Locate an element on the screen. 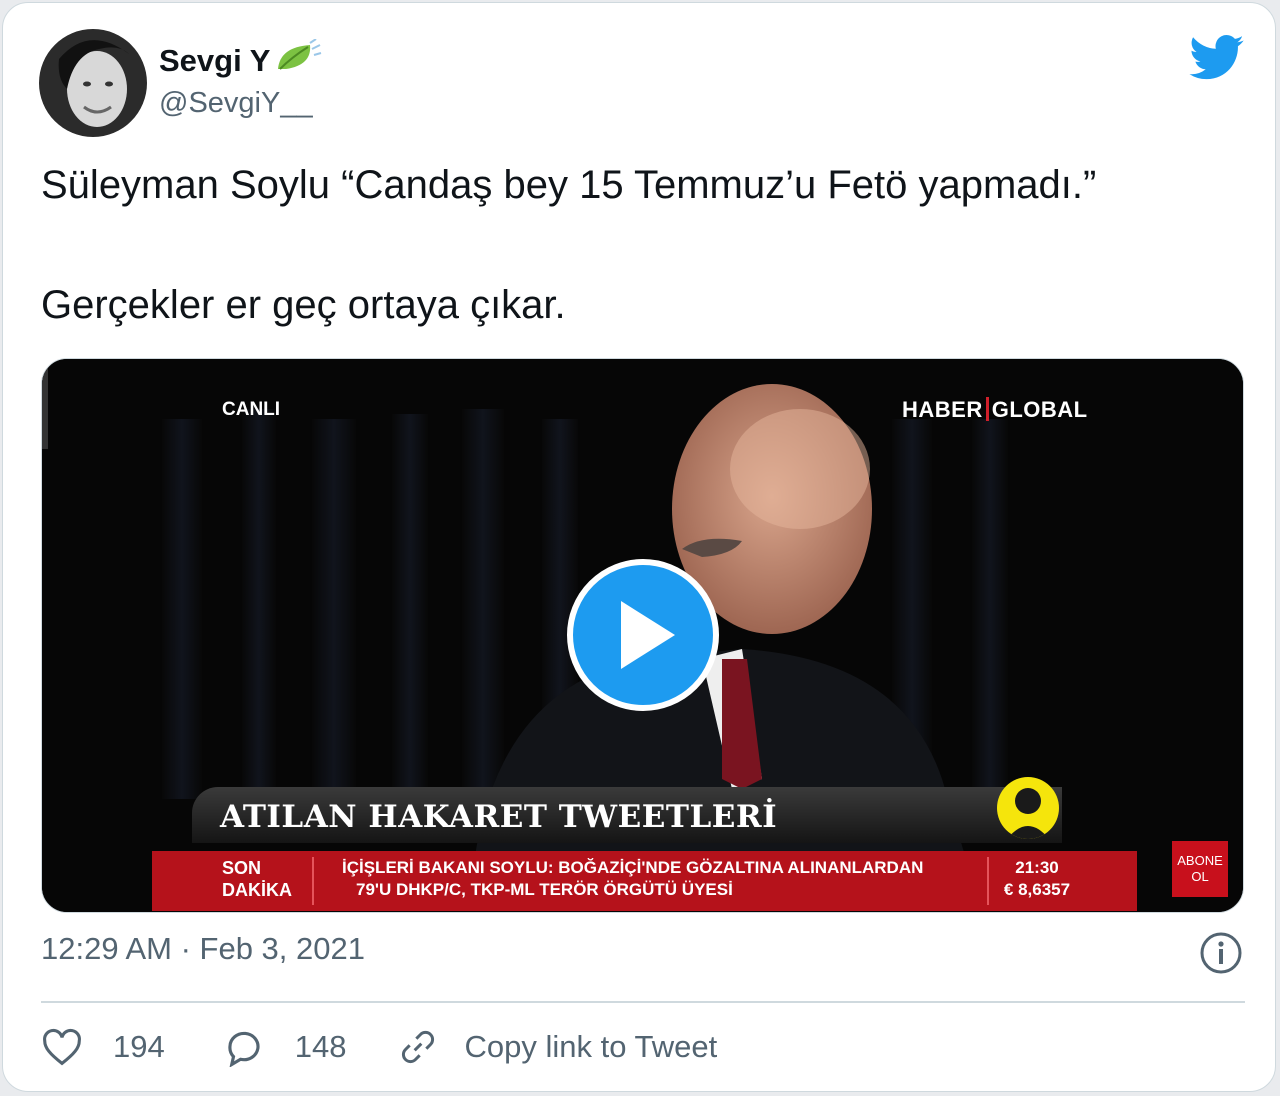  twitter-bird-icon is located at coordinates (1217, 58).